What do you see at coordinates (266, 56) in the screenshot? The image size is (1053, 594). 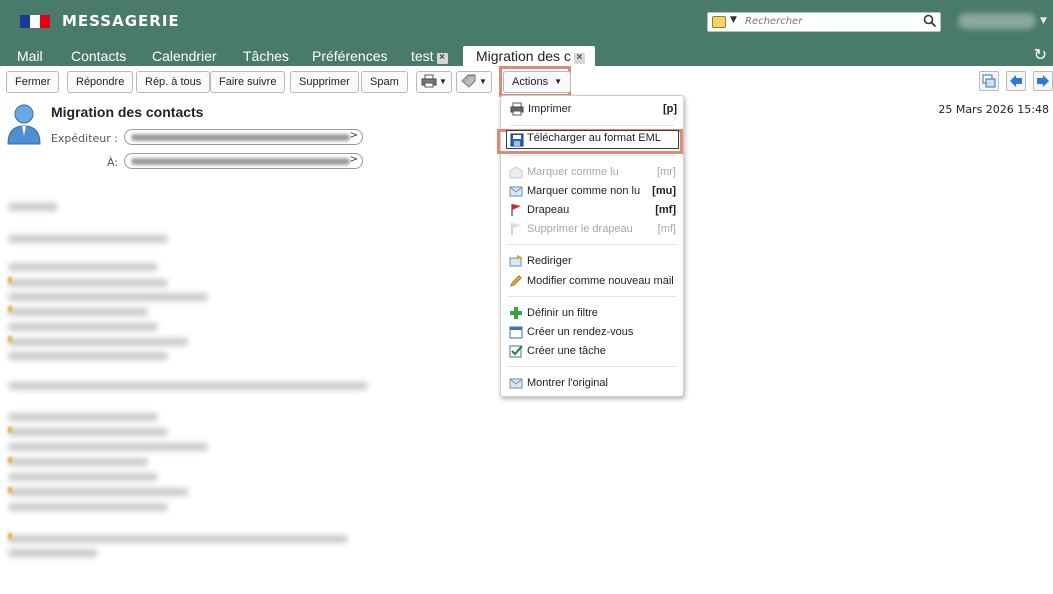 I see `tab-taches: Tâches` at bounding box center [266, 56].